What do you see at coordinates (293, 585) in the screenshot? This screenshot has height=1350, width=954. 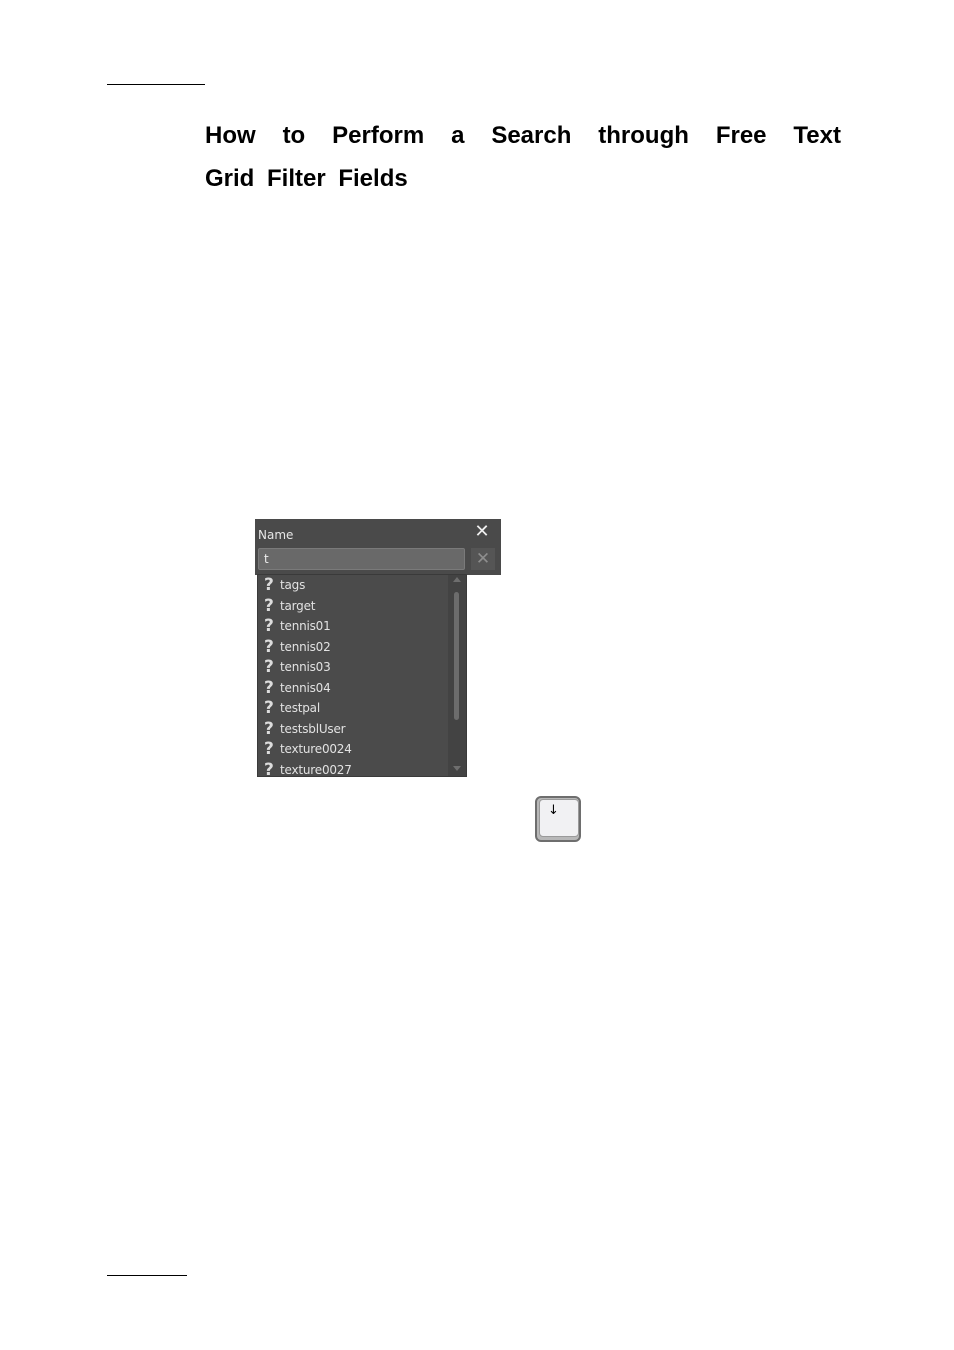 I see `autocomplete-item-label: tags` at bounding box center [293, 585].